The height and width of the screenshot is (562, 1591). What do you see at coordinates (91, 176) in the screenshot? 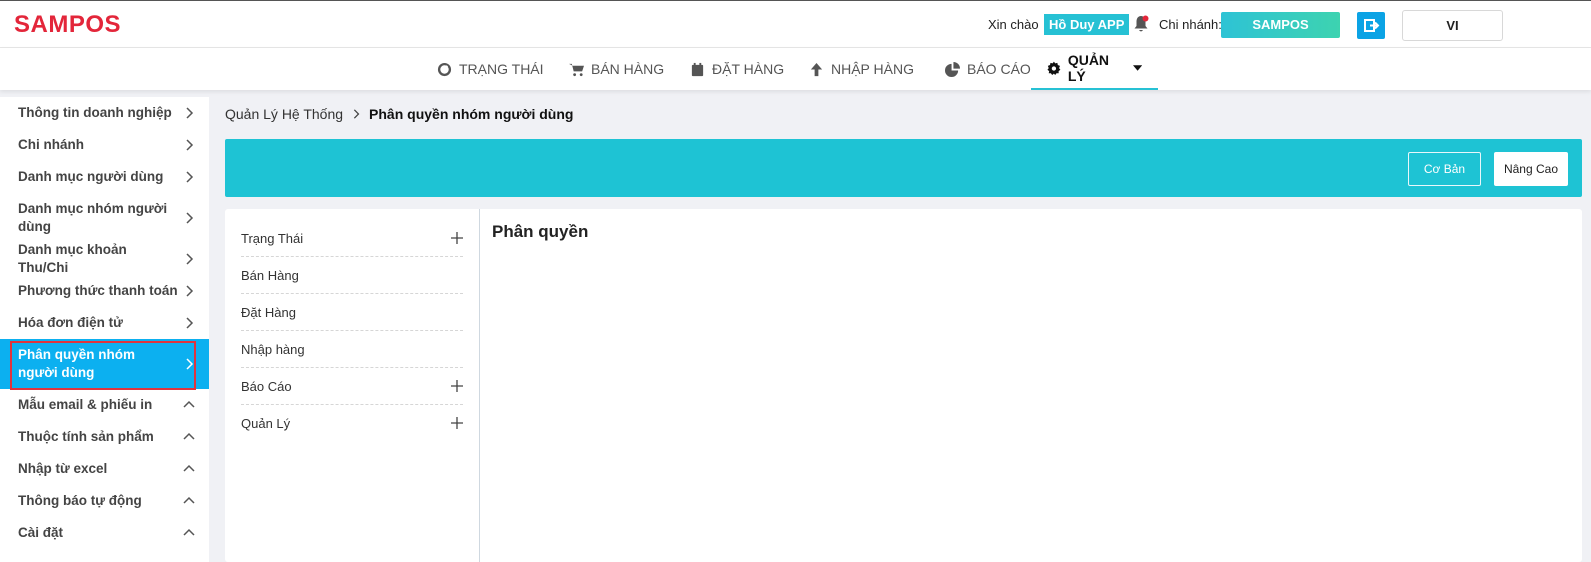
I see `sidebar-item-label: Danh mục người dùng` at bounding box center [91, 176].